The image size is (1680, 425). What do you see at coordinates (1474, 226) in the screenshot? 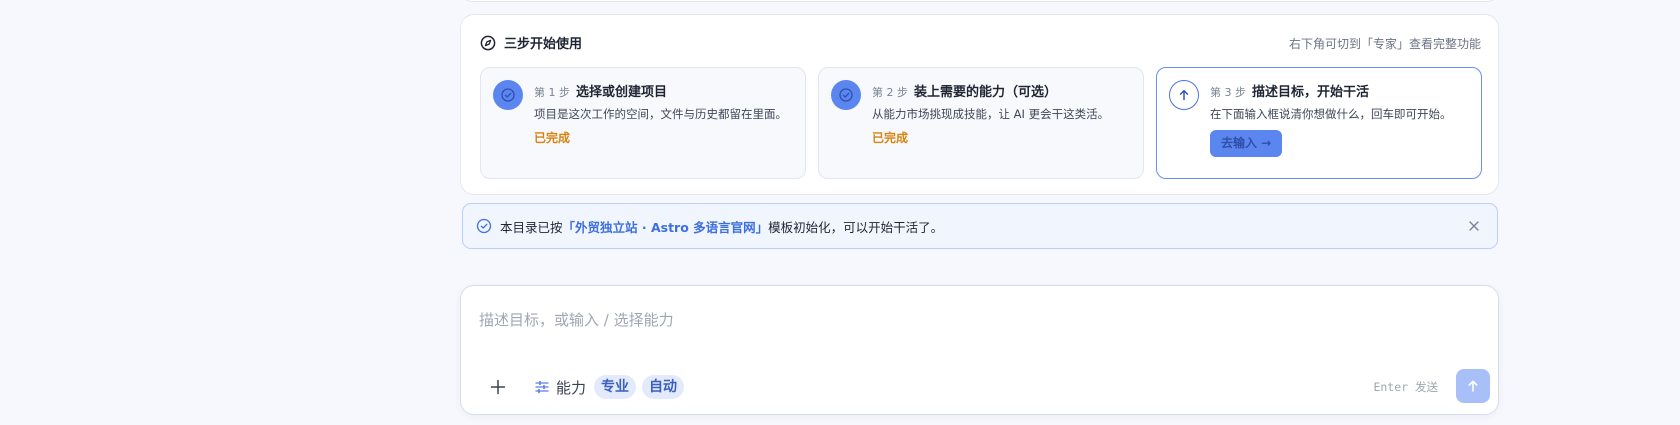
I see `close-icon` at bounding box center [1474, 226].